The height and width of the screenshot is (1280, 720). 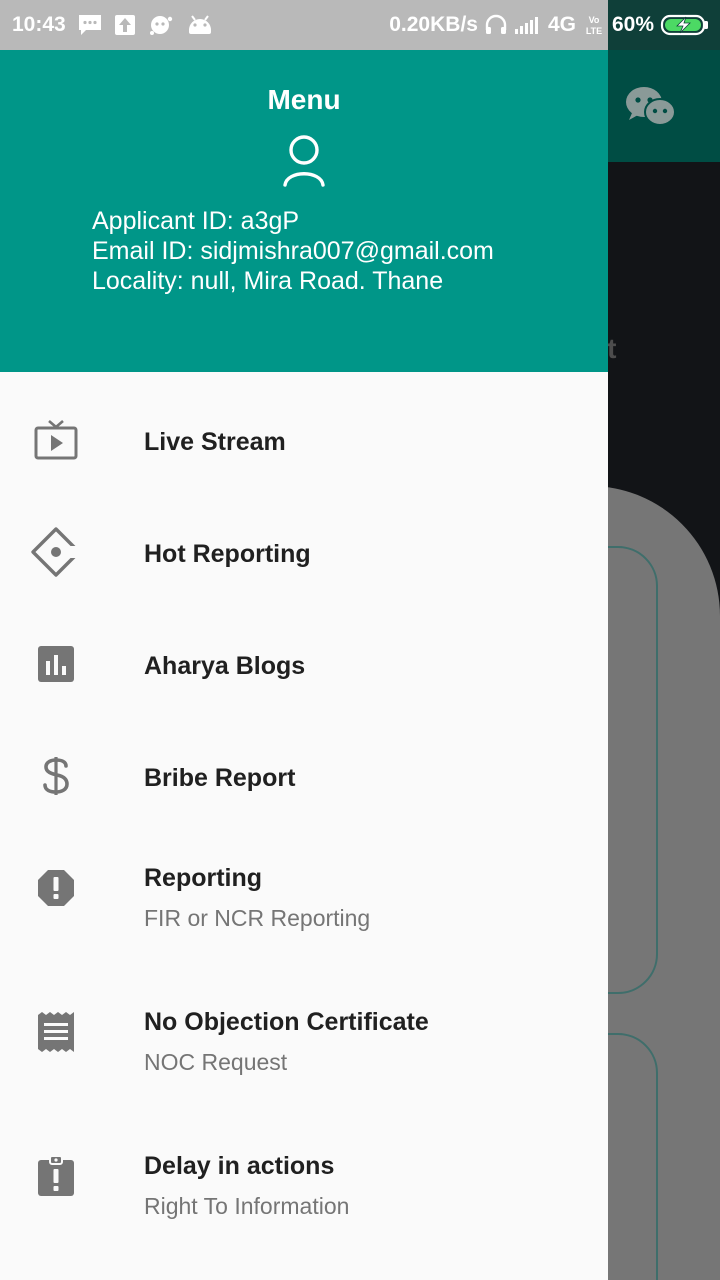 What do you see at coordinates (651, 109) in the screenshot?
I see `chat-icon` at bounding box center [651, 109].